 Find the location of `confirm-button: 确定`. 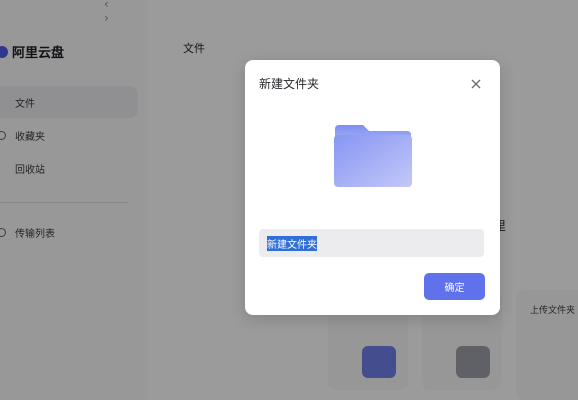

confirm-button: 确定 is located at coordinates (454, 286).